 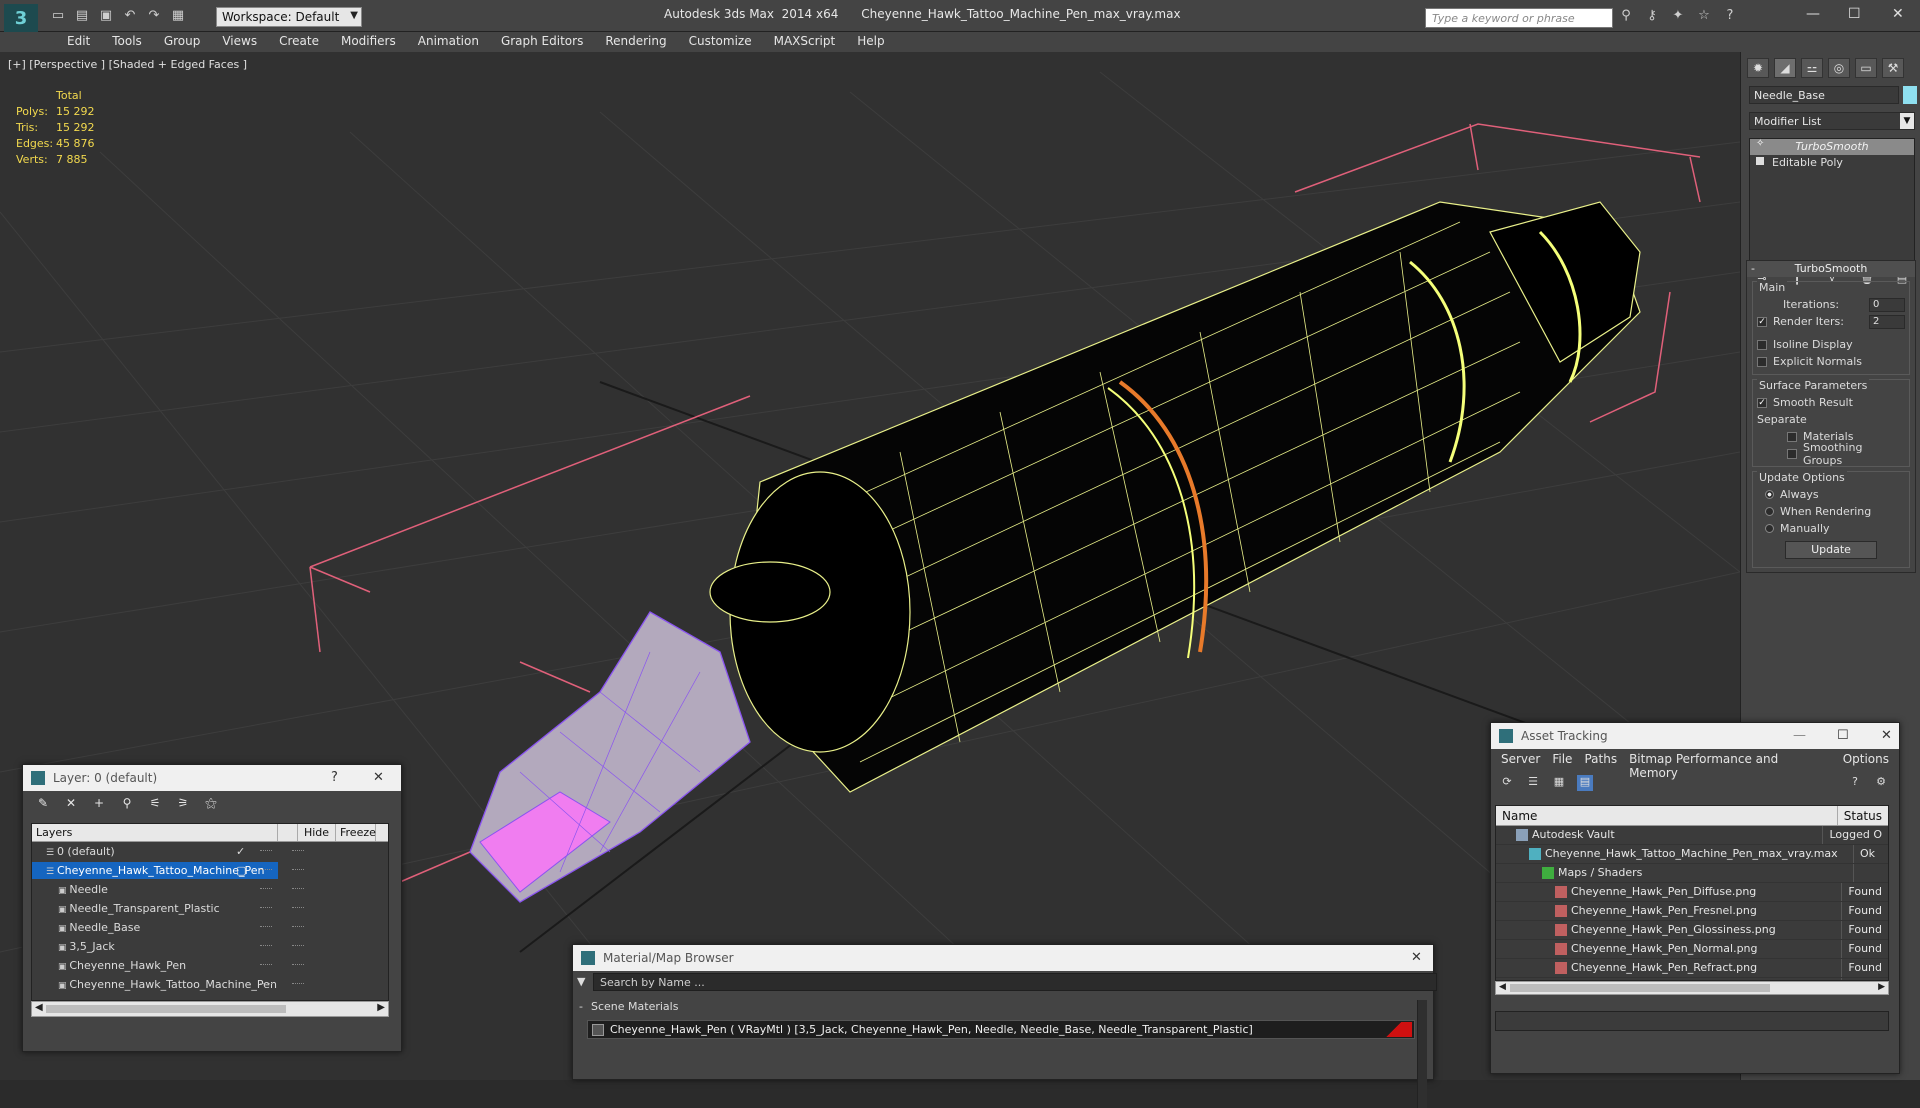 I want to click on list-view-icon: ☰, so click(x=1533, y=783).